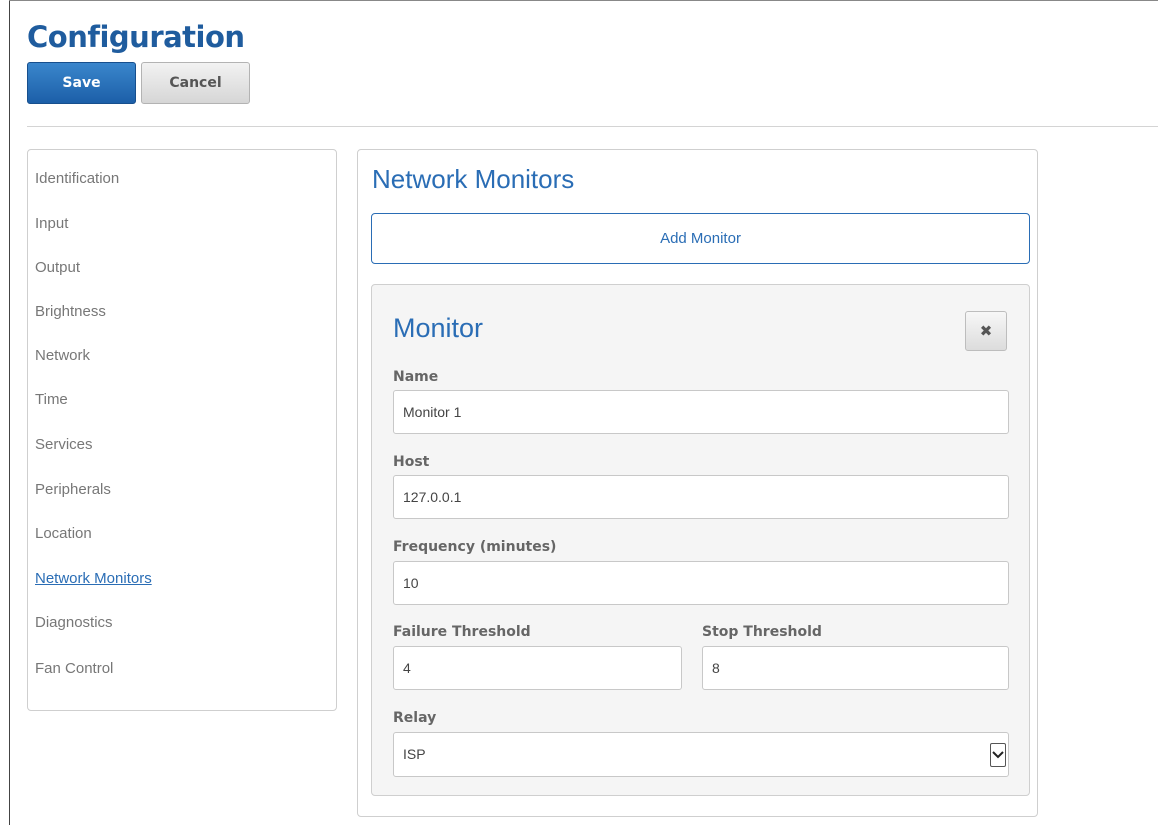 The image size is (1158, 825). I want to click on host-field, so click(701, 497).